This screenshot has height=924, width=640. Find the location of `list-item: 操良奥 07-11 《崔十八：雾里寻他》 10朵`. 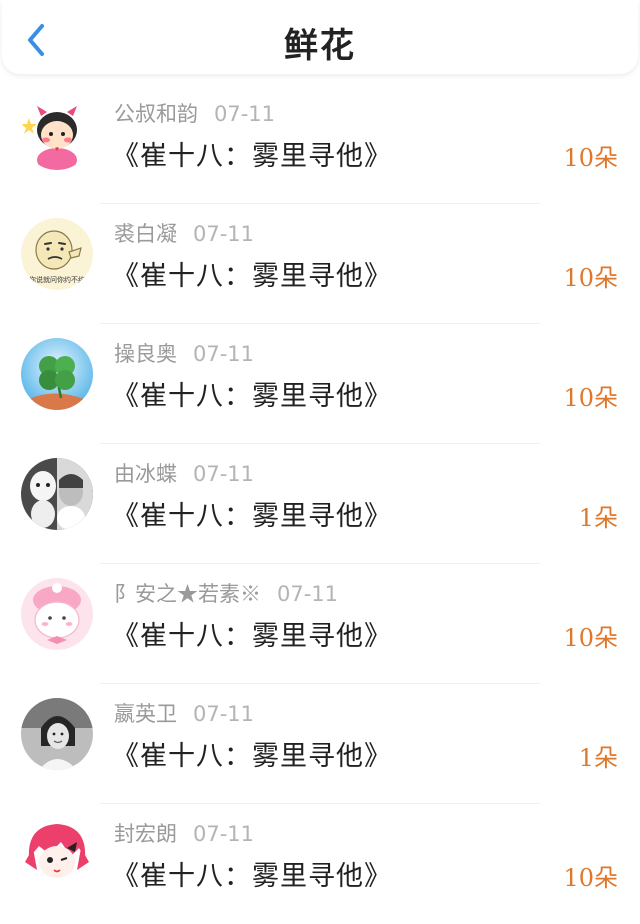

list-item: 操良奥 07-11 《崔十八：雾里寻他》 10朵 is located at coordinates (320, 384).